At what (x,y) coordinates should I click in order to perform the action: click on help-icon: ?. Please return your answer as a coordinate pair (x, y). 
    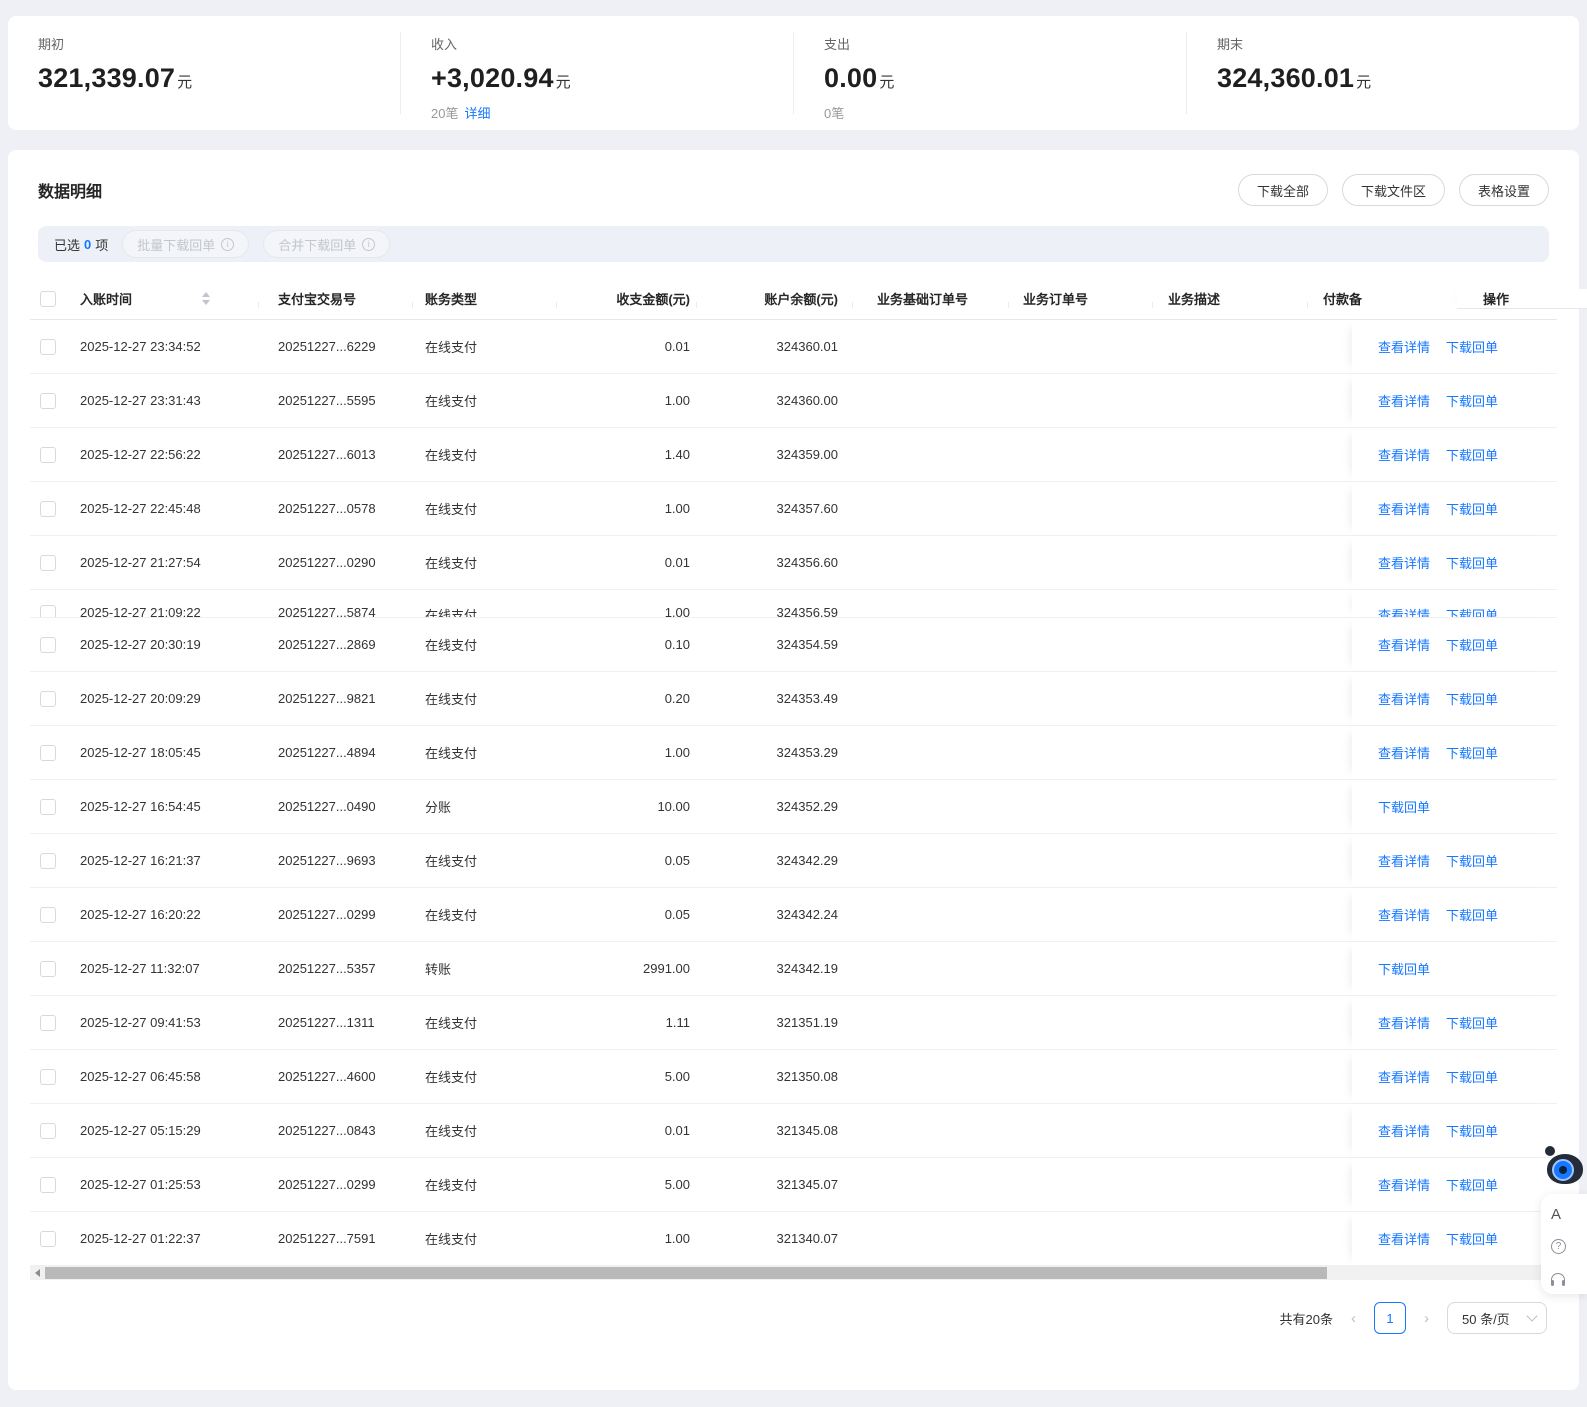
    Looking at the image, I should click on (1558, 1246).